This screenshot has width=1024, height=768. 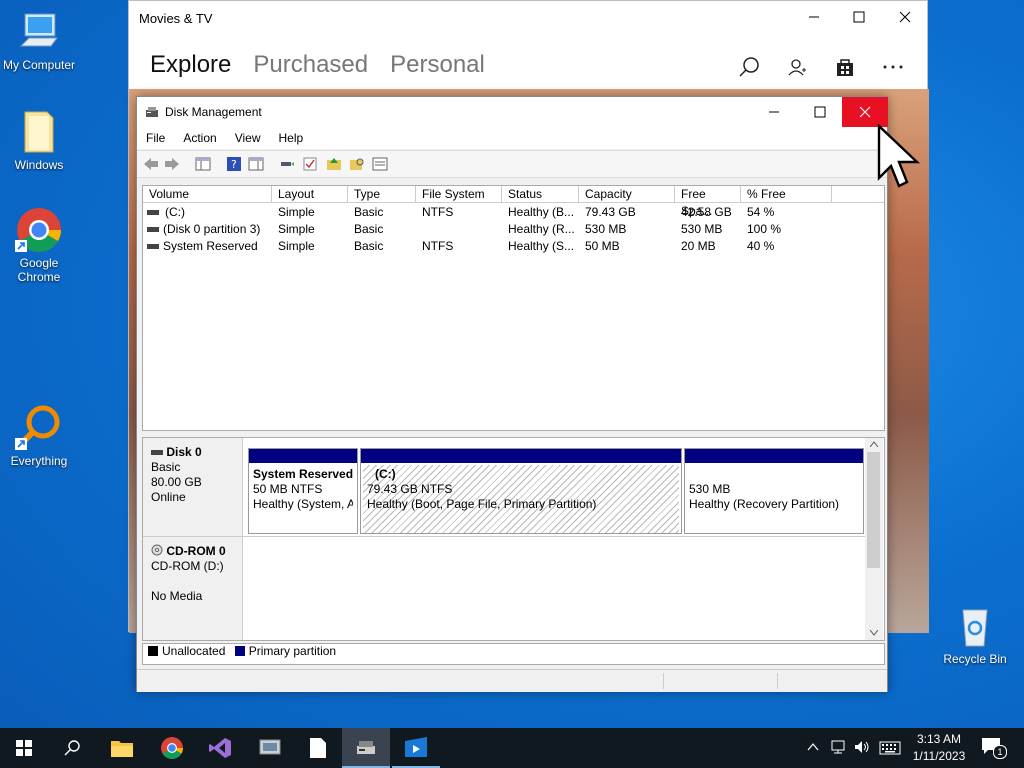 I want to click on help-icon: ?, so click(x=234, y=164).